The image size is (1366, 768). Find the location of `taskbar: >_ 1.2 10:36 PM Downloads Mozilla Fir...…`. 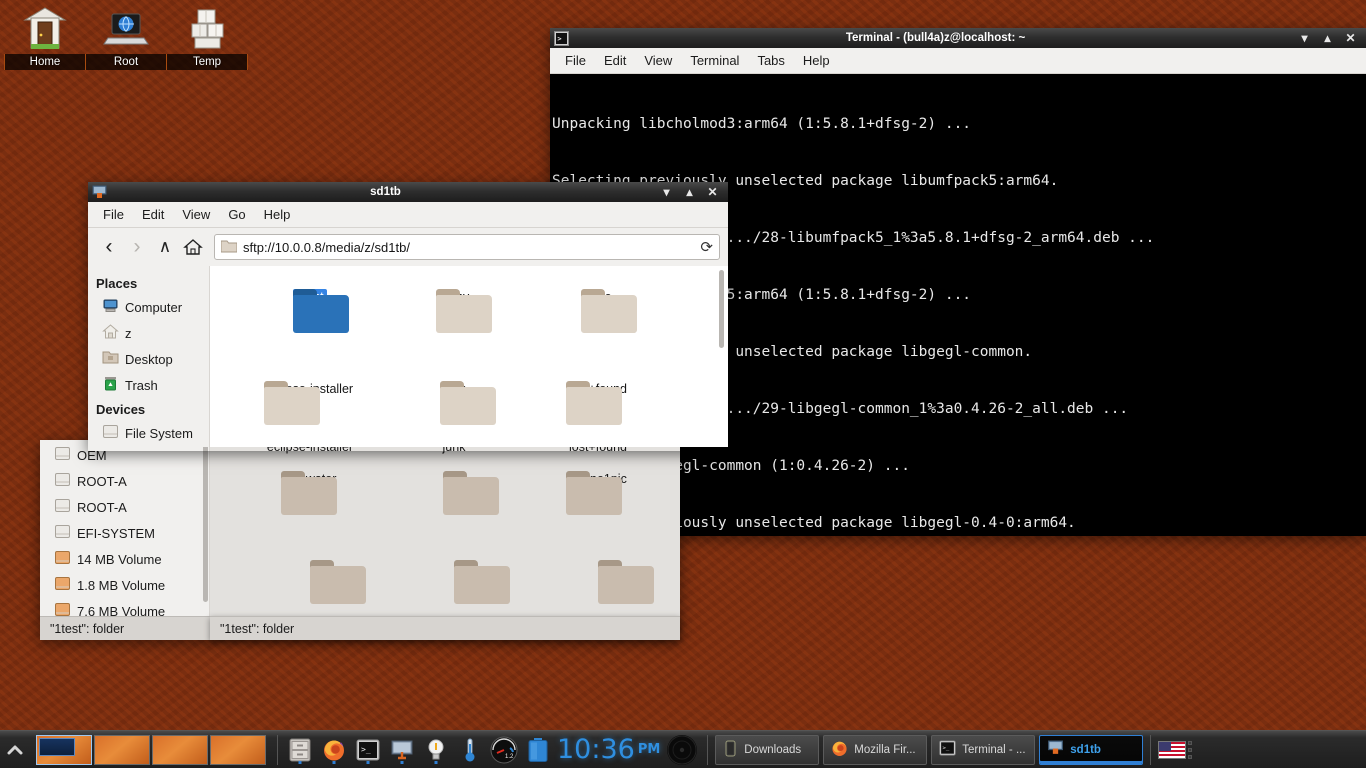

taskbar: >_ 1.2 10:36 PM Downloads Mozilla Fir...… is located at coordinates (683, 749).